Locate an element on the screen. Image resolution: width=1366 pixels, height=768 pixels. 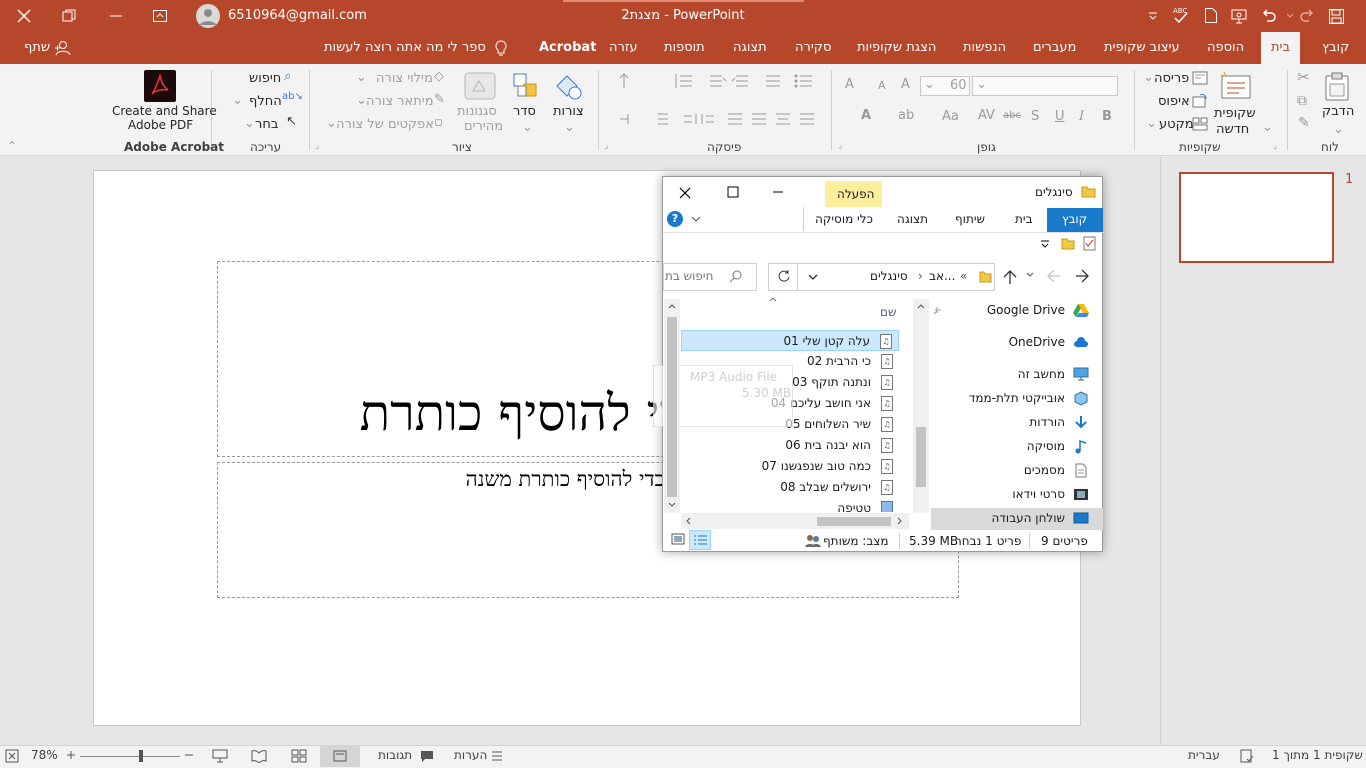
layout-dropdown-icon: ⌄ is located at coordinates (1148, 77).